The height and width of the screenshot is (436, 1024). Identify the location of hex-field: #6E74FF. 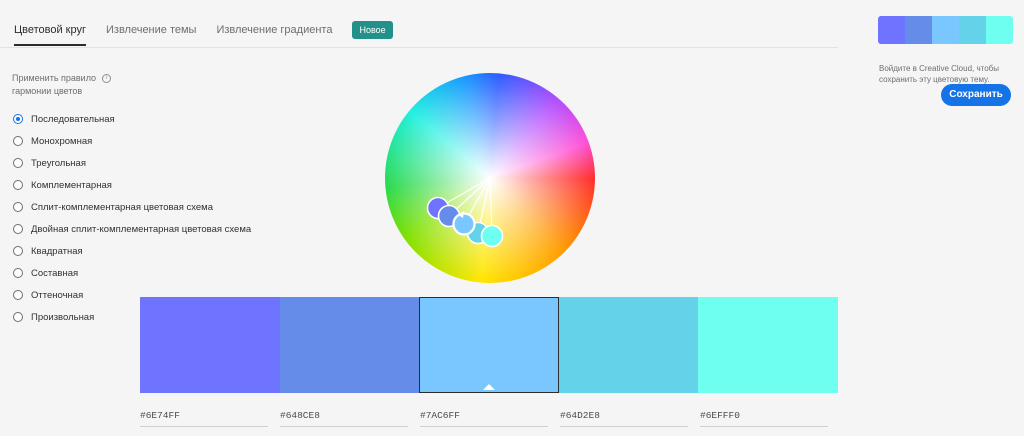
(204, 418).